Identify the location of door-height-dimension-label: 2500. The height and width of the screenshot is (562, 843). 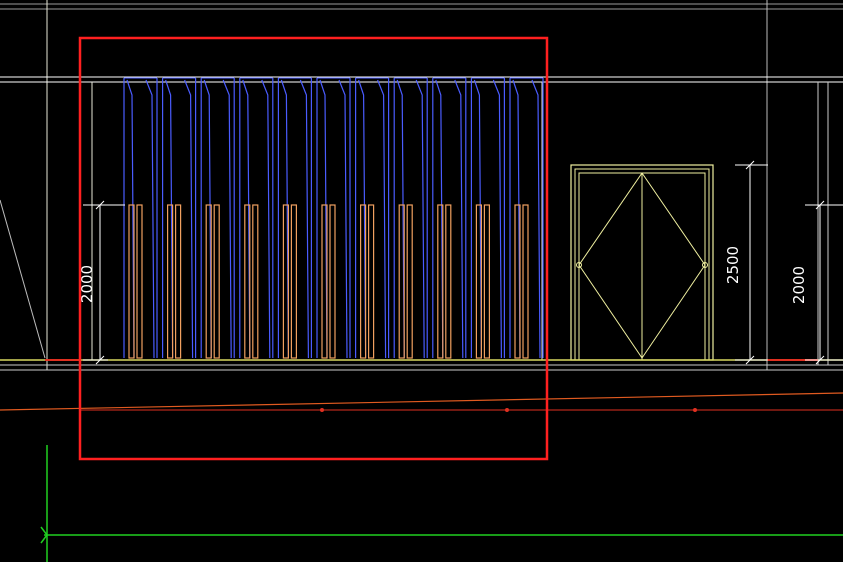
(733, 265).